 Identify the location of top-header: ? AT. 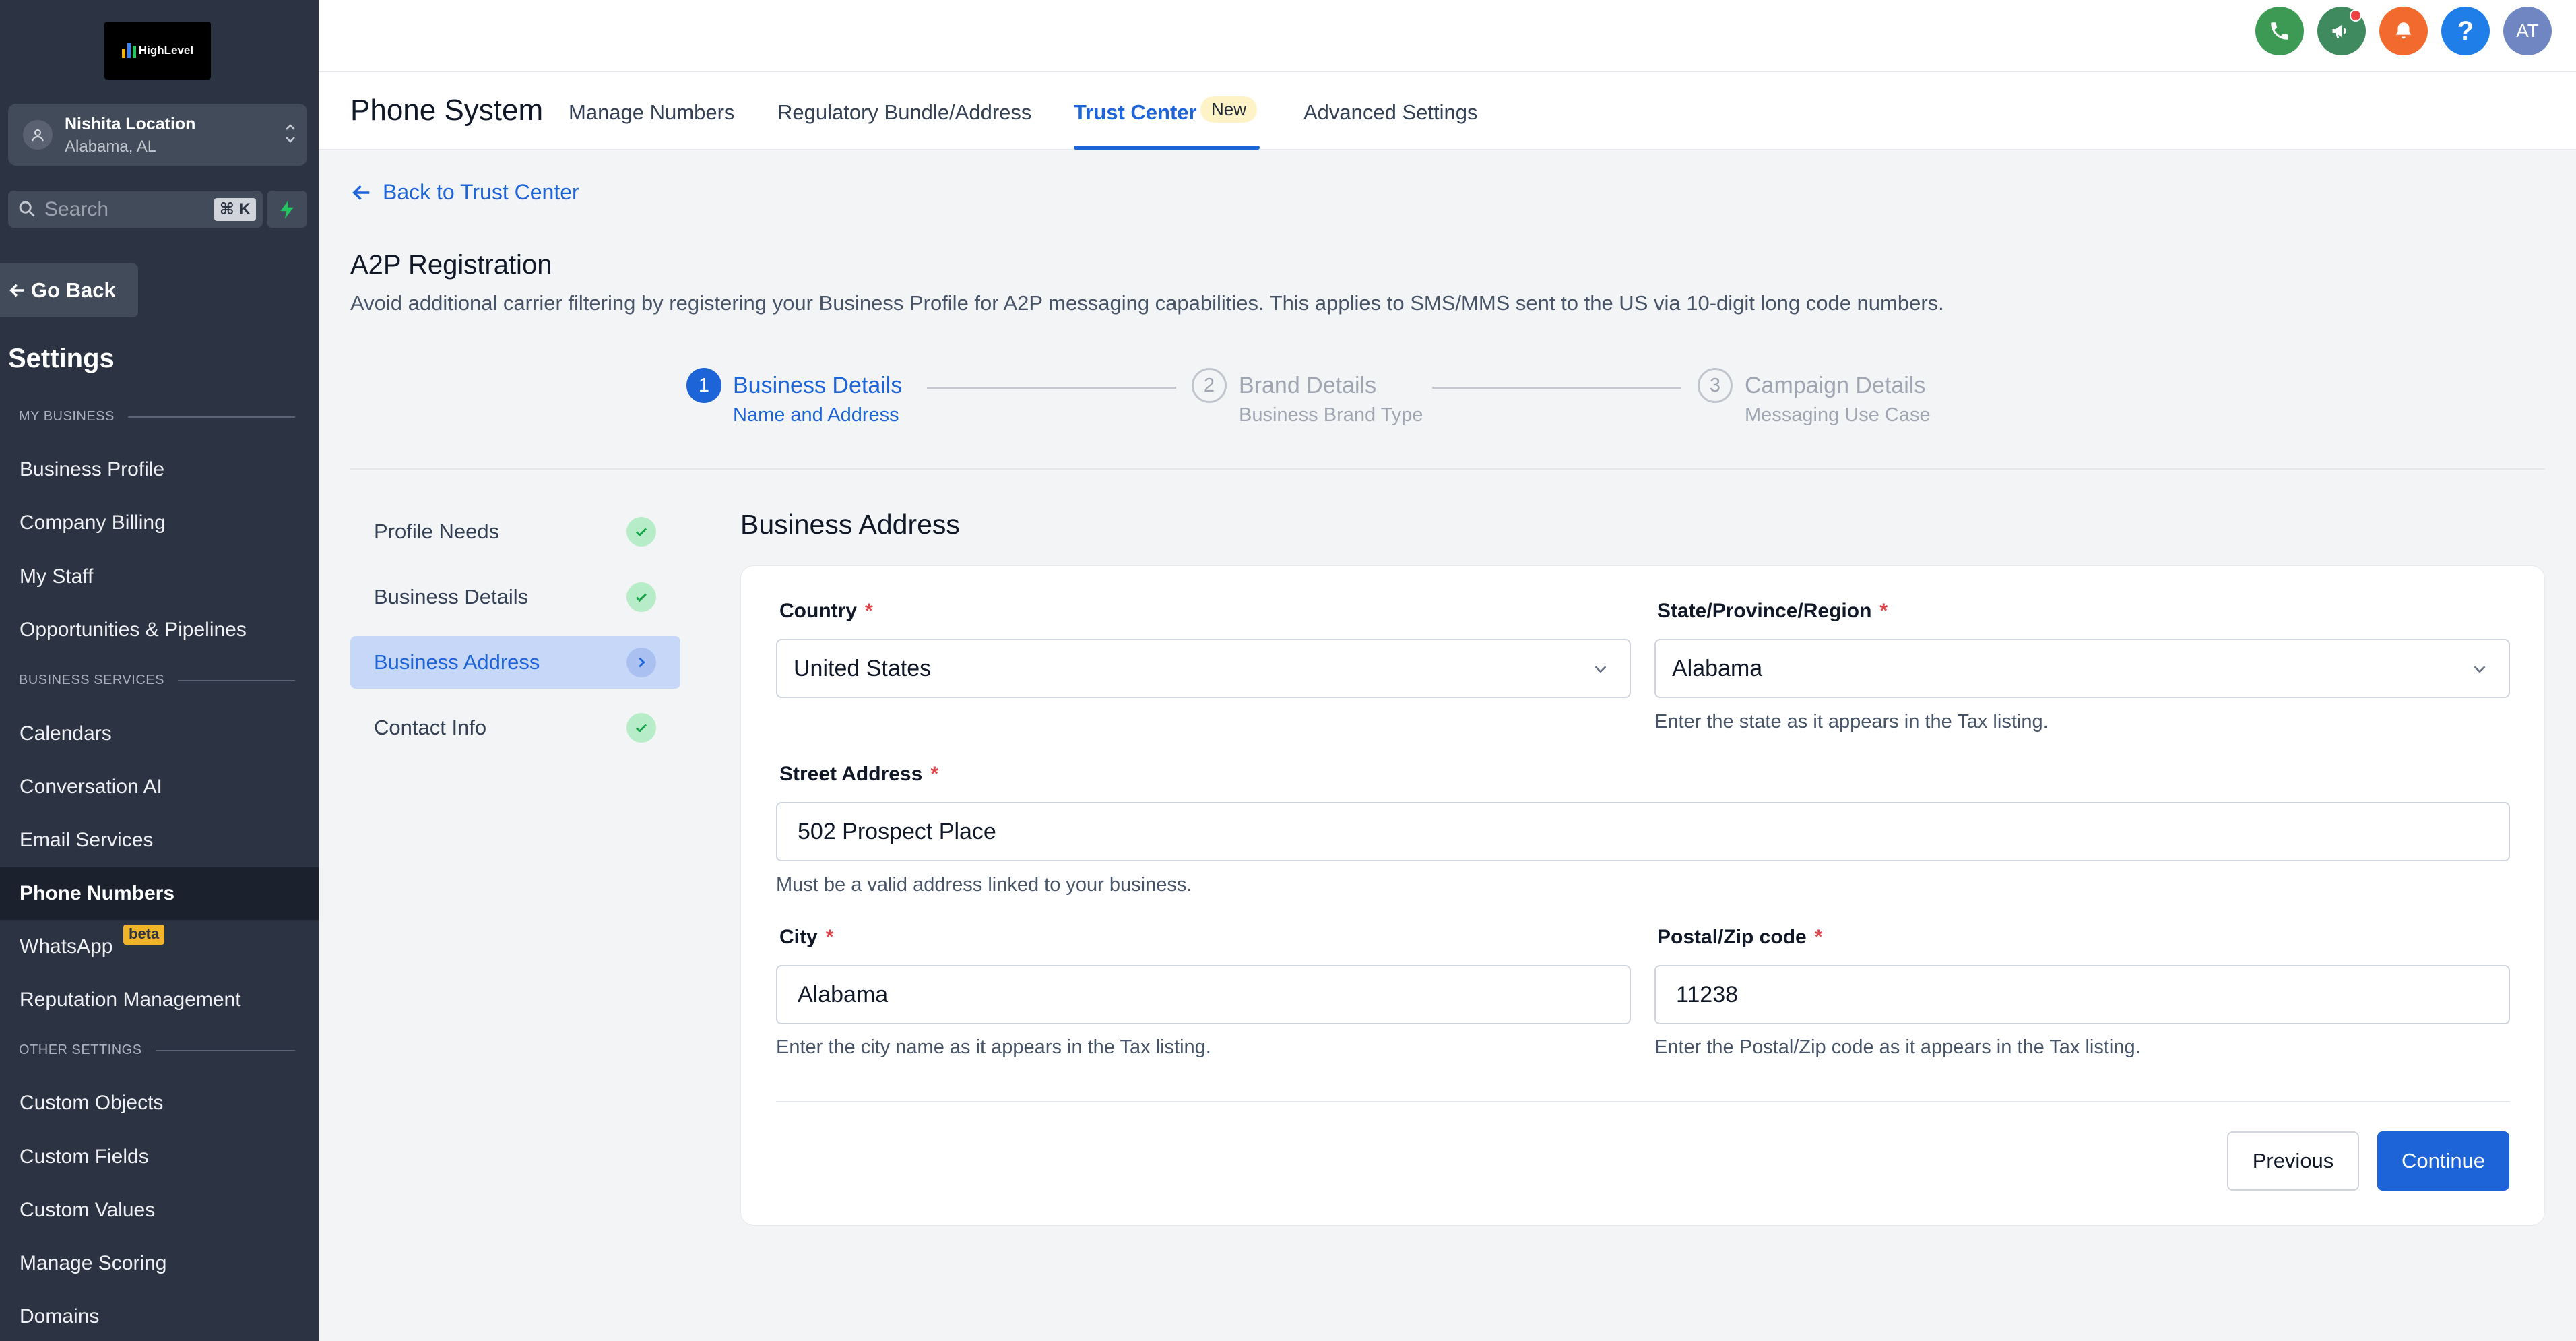
(1447, 36).